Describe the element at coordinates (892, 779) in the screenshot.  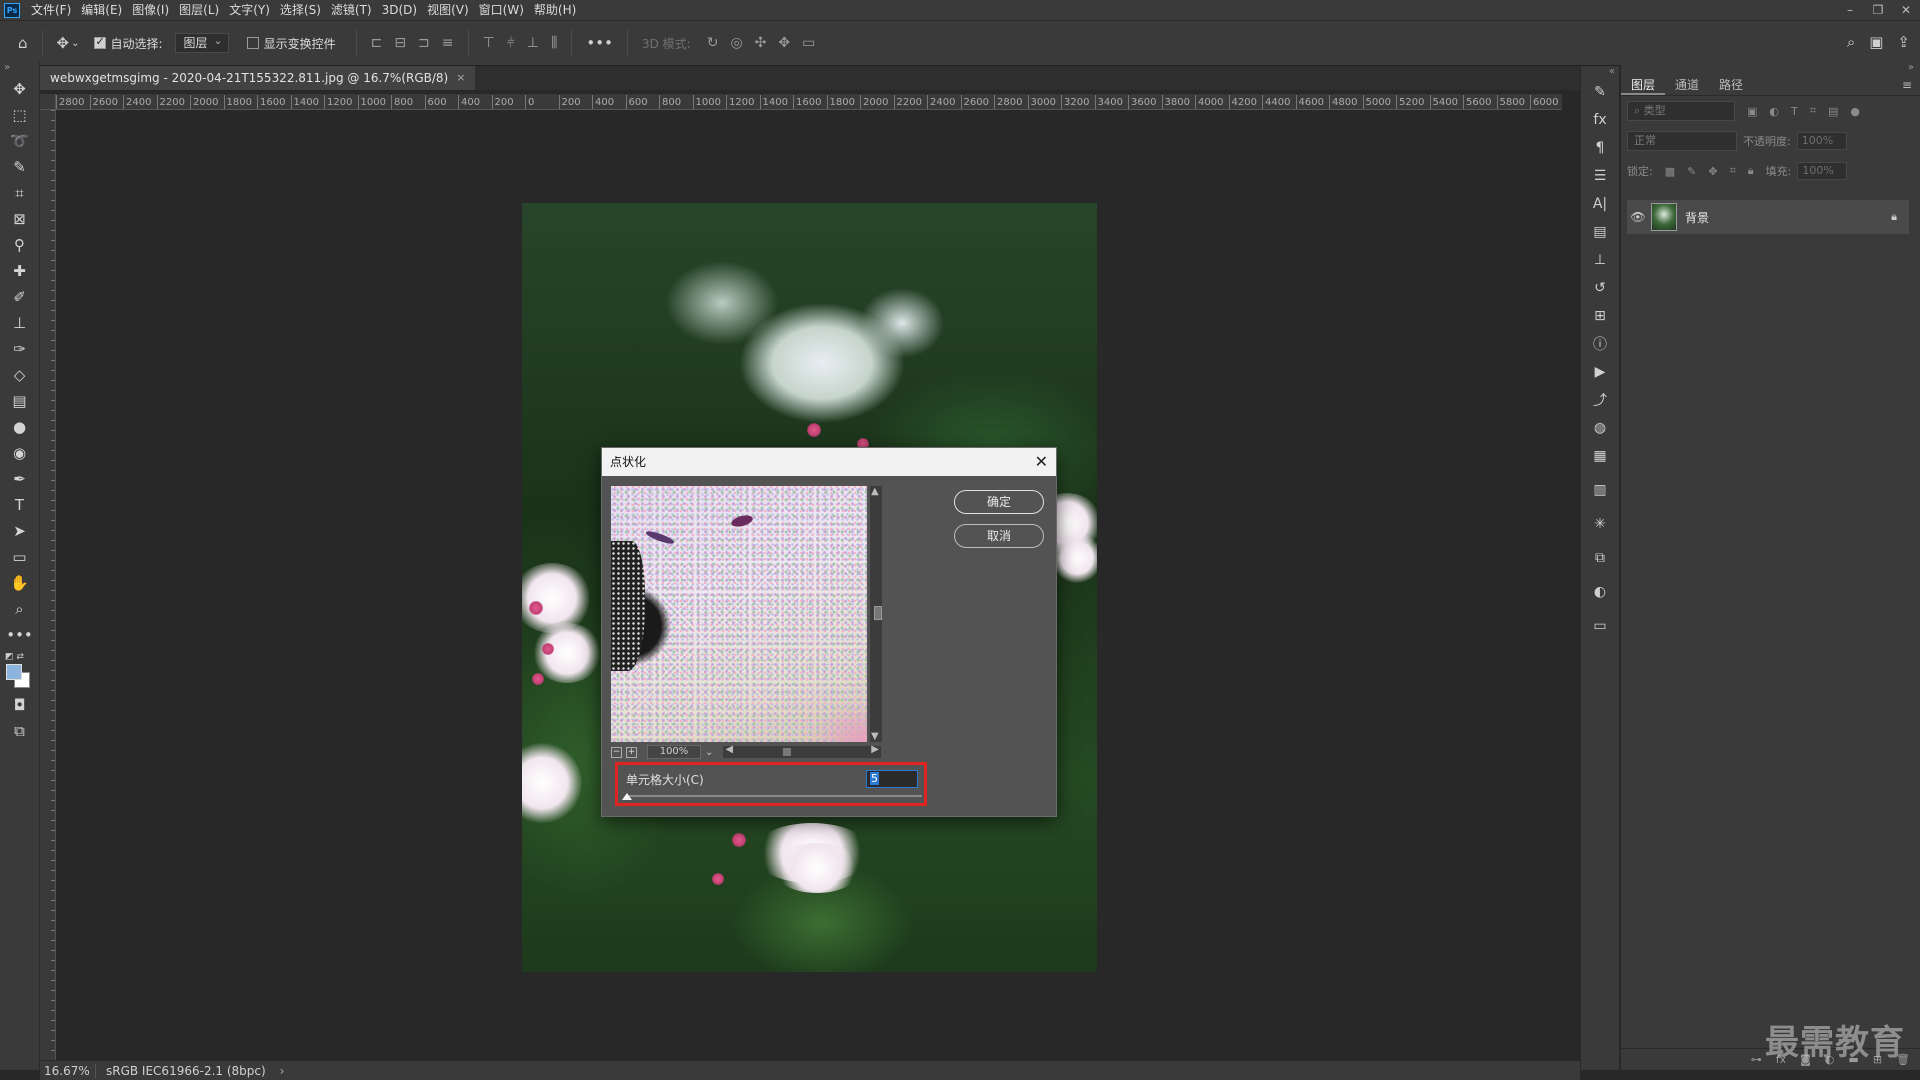
I see `cell-size-input: 5` at that location.